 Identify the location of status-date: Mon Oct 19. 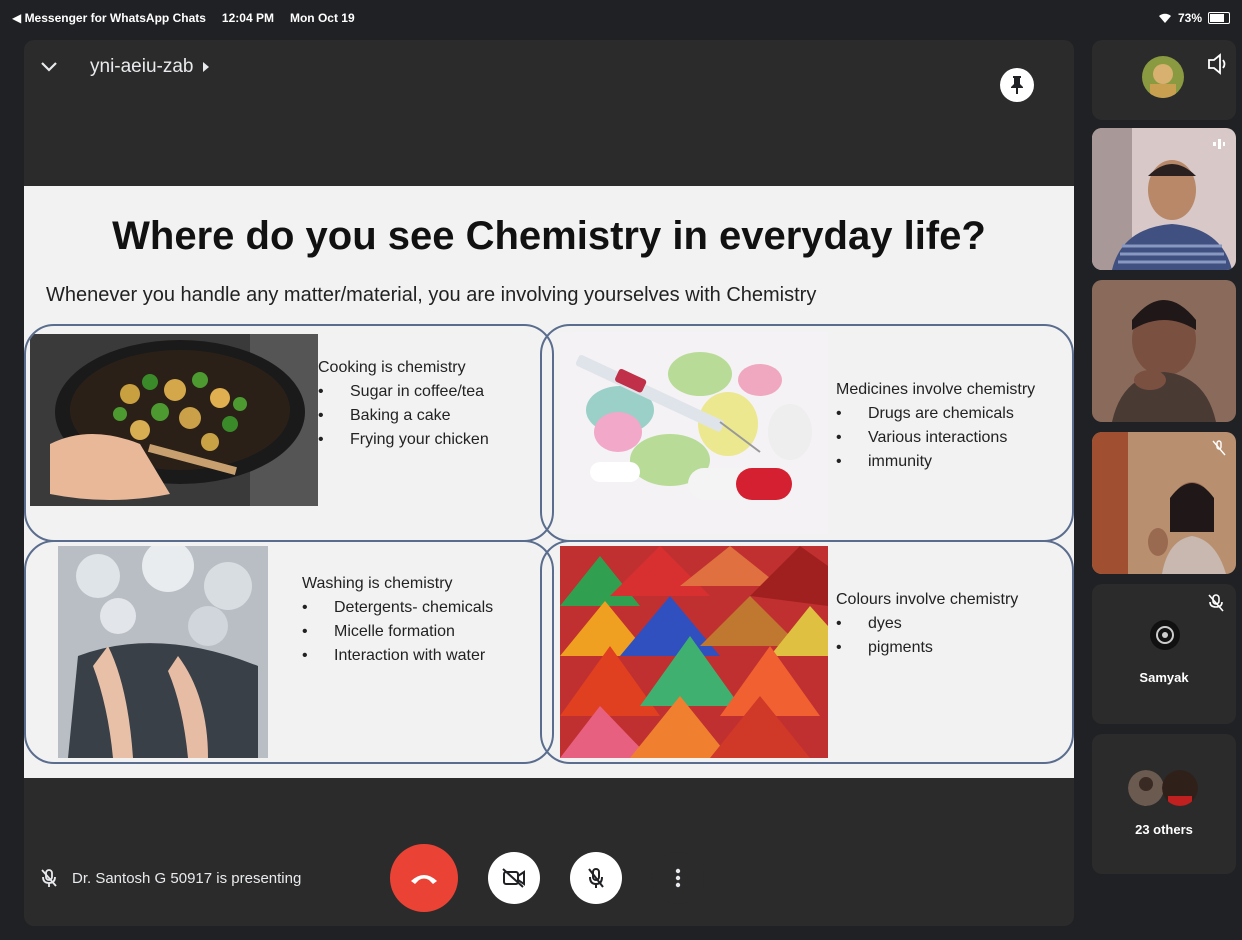
(322, 18).